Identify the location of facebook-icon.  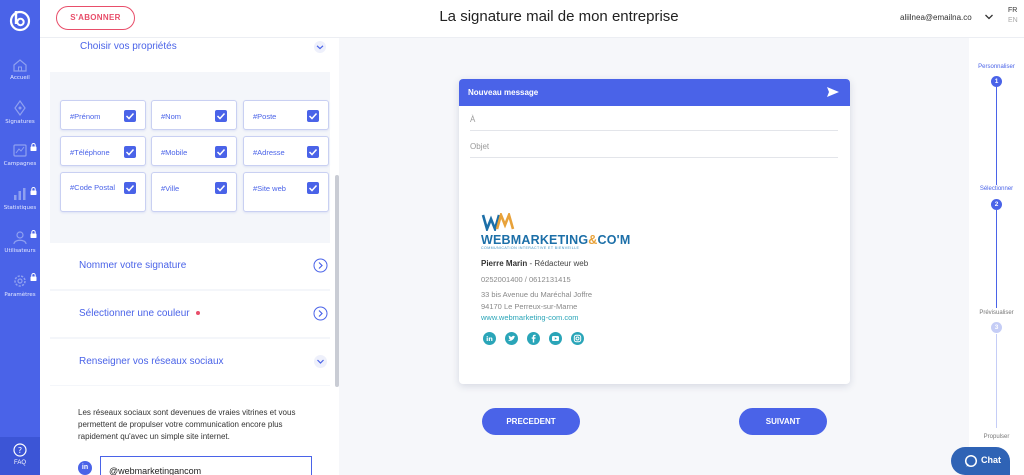
(533, 338).